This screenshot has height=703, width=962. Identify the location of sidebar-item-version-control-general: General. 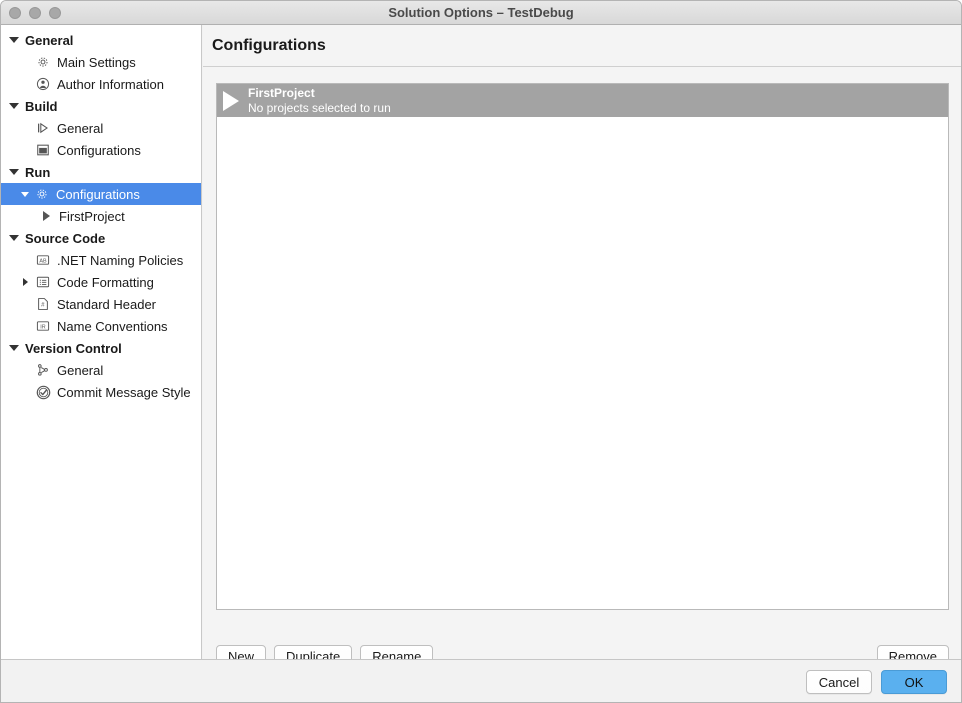
(101, 370).